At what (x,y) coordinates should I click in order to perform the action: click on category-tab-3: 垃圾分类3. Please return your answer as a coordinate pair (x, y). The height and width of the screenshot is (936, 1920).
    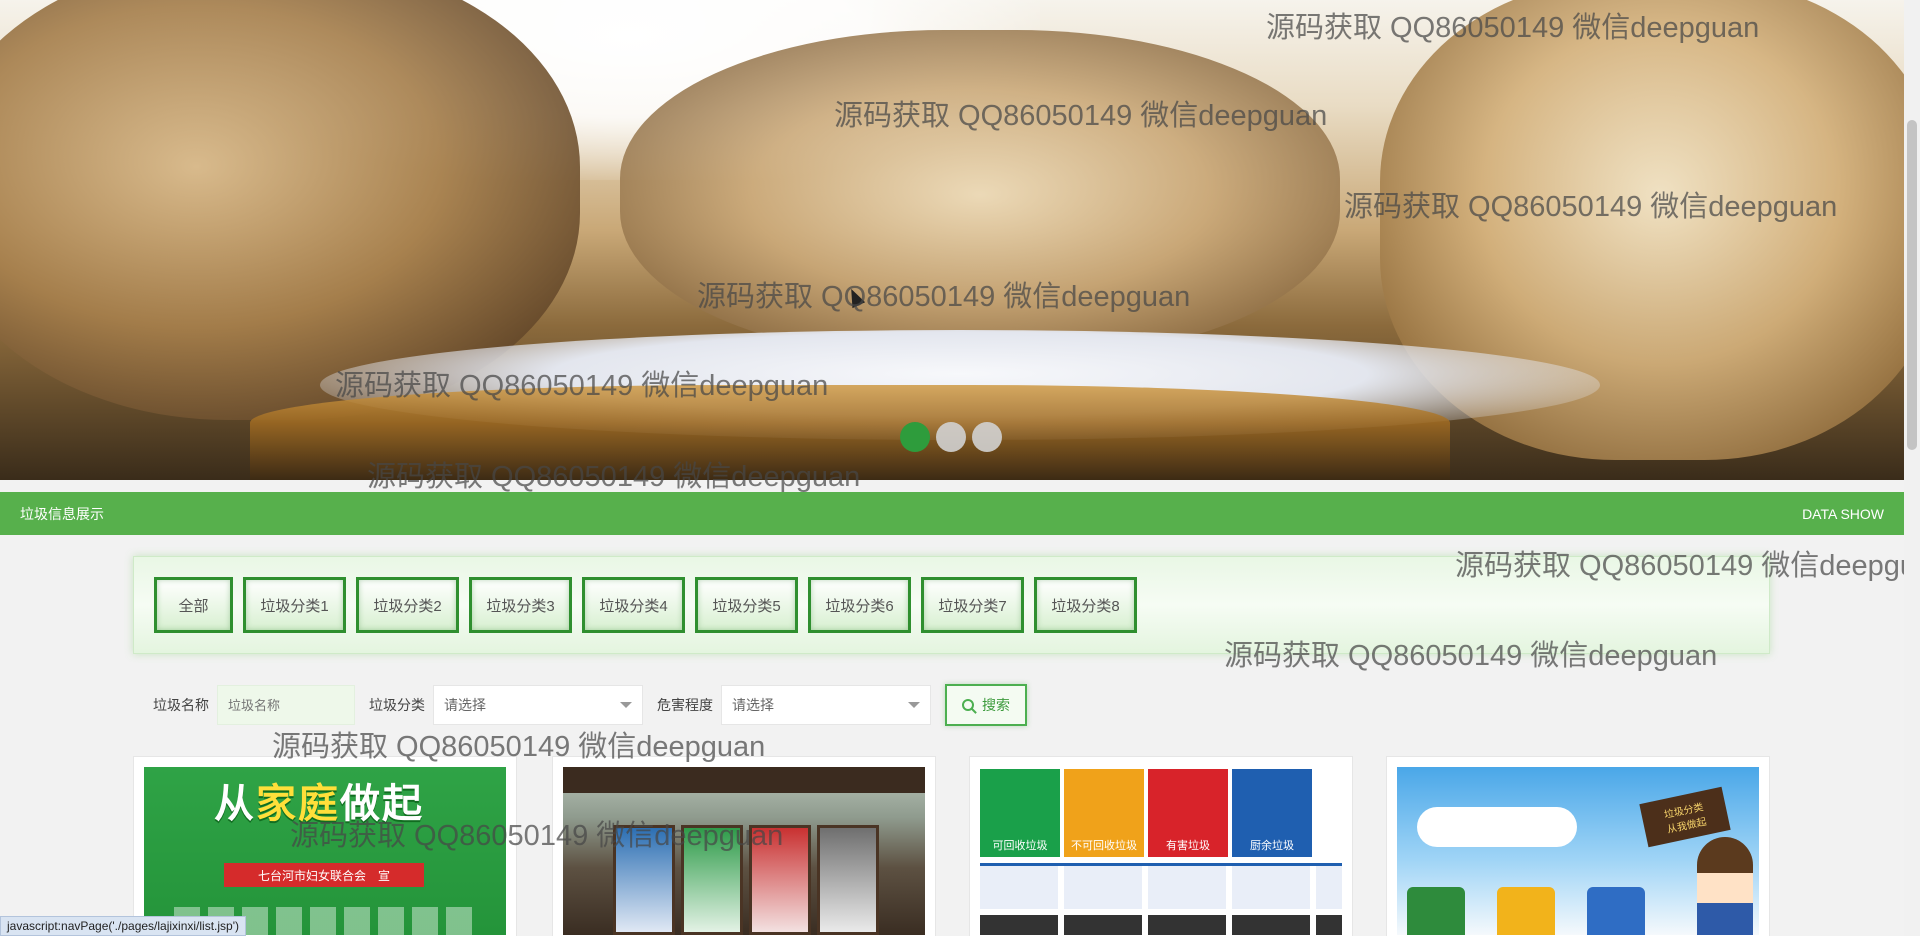
    Looking at the image, I should click on (520, 605).